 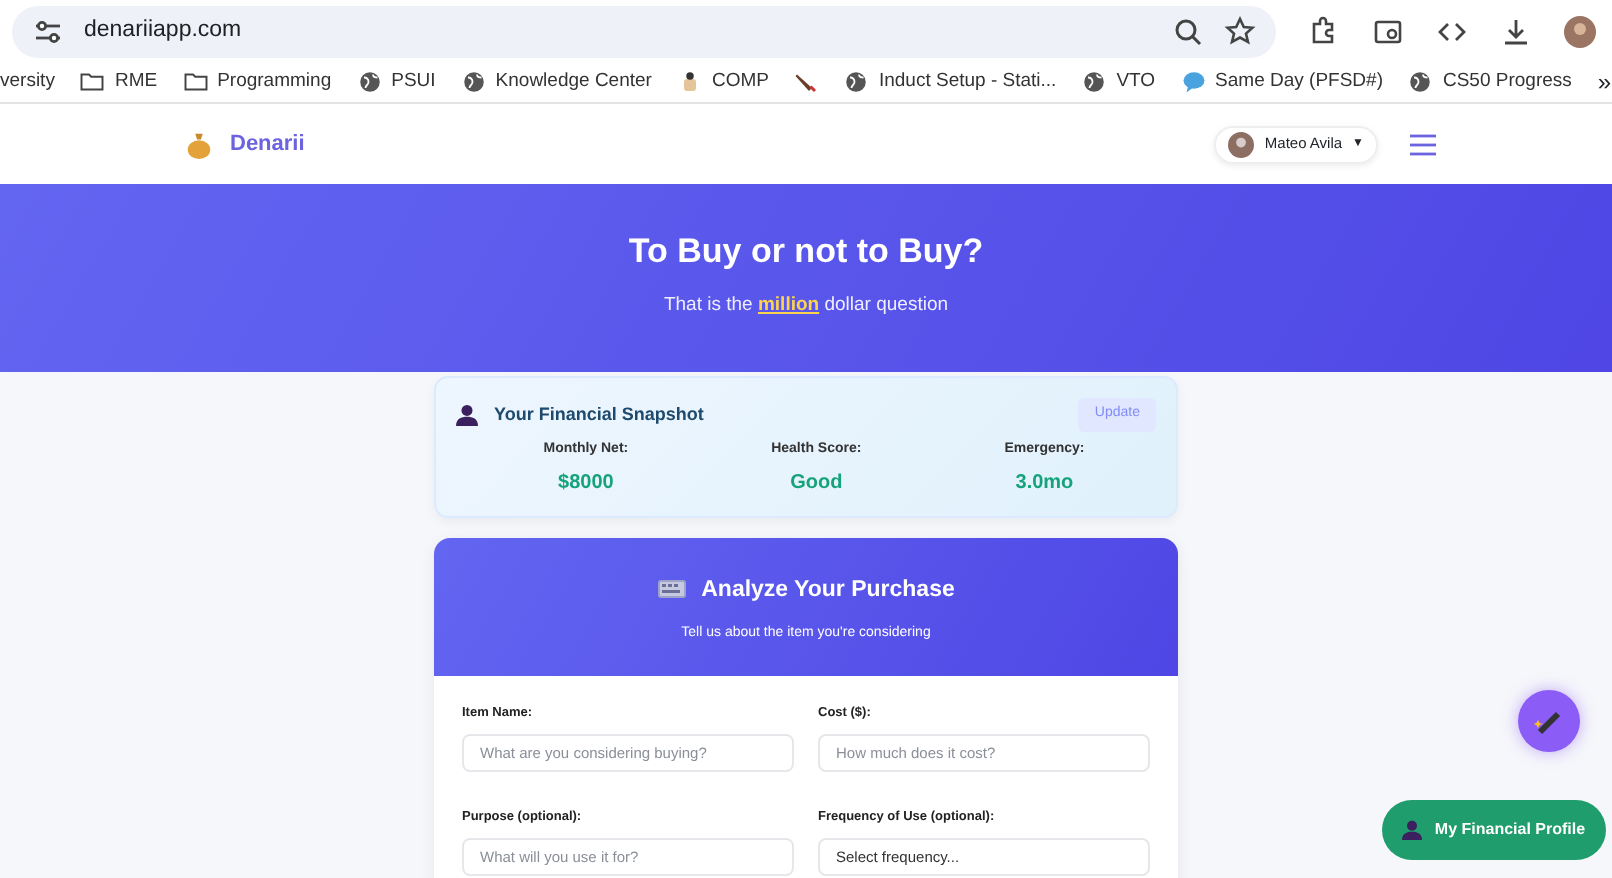 What do you see at coordinates (1580, 31) in the screenshot?
I see `profile-avatar-icon` at bounding box center [1580, 31].